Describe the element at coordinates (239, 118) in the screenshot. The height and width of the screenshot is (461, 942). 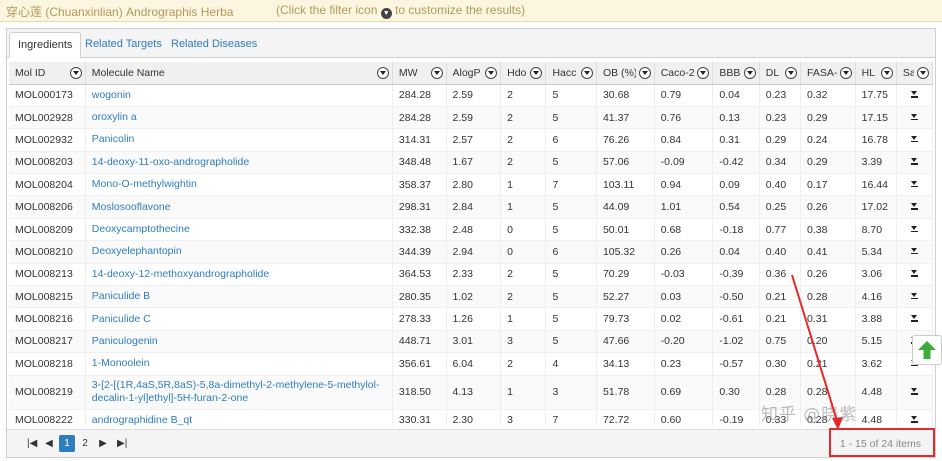
I see `molecule-name-link: oroxylin a` at that location.